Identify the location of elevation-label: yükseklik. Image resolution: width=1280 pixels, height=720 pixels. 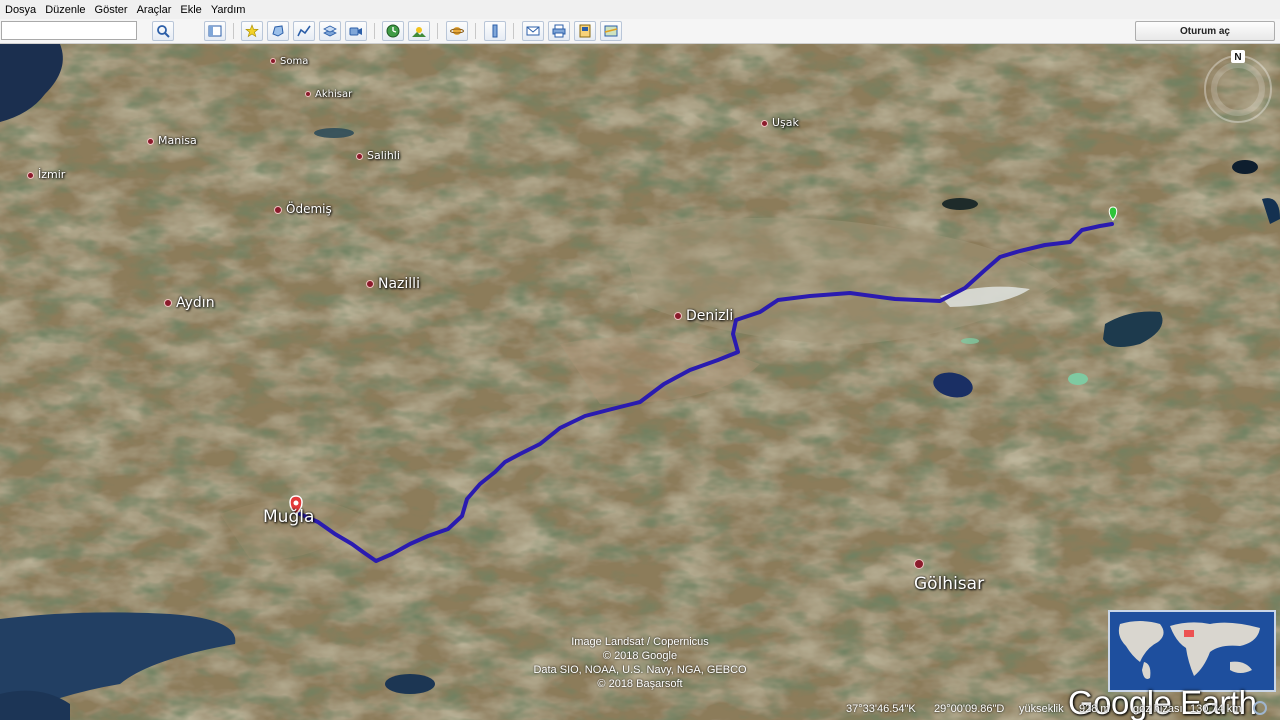
(1041, 709).